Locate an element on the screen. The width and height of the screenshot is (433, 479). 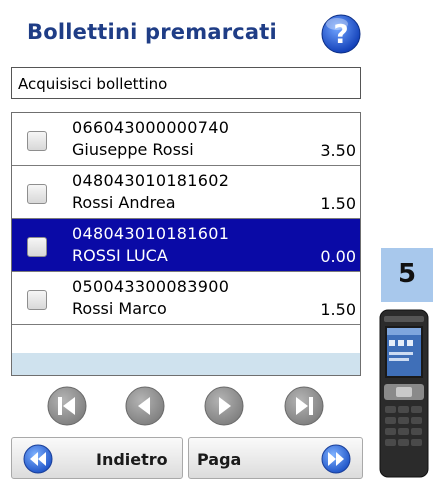
list-item: 048043010181602 Rossi Andrea 1.50 is located at coordinates (186, 192).